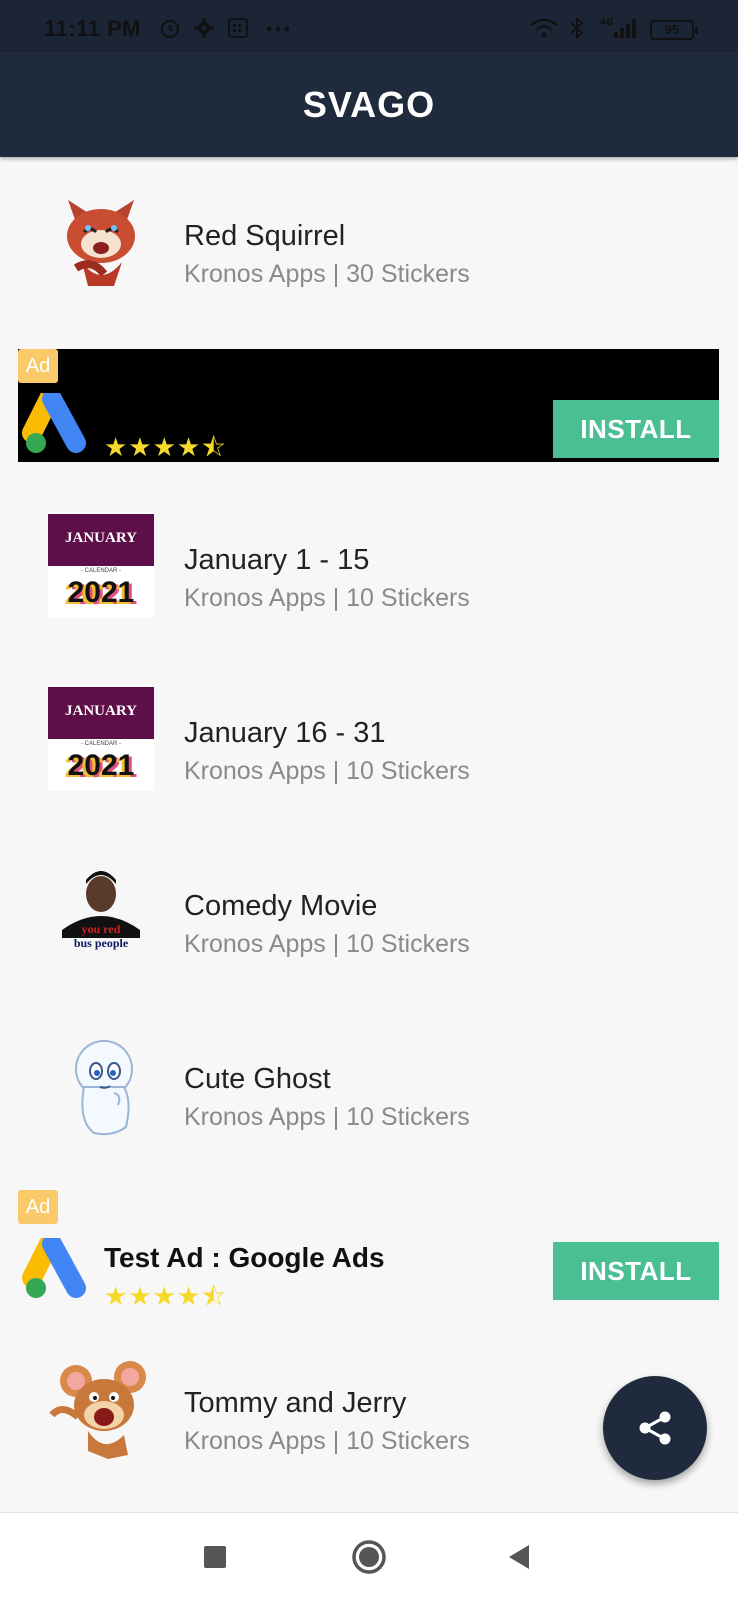 This screenshot has height=1600, width=738. I want to click on pack-title: Cute Ghost, so click(257, 1079).